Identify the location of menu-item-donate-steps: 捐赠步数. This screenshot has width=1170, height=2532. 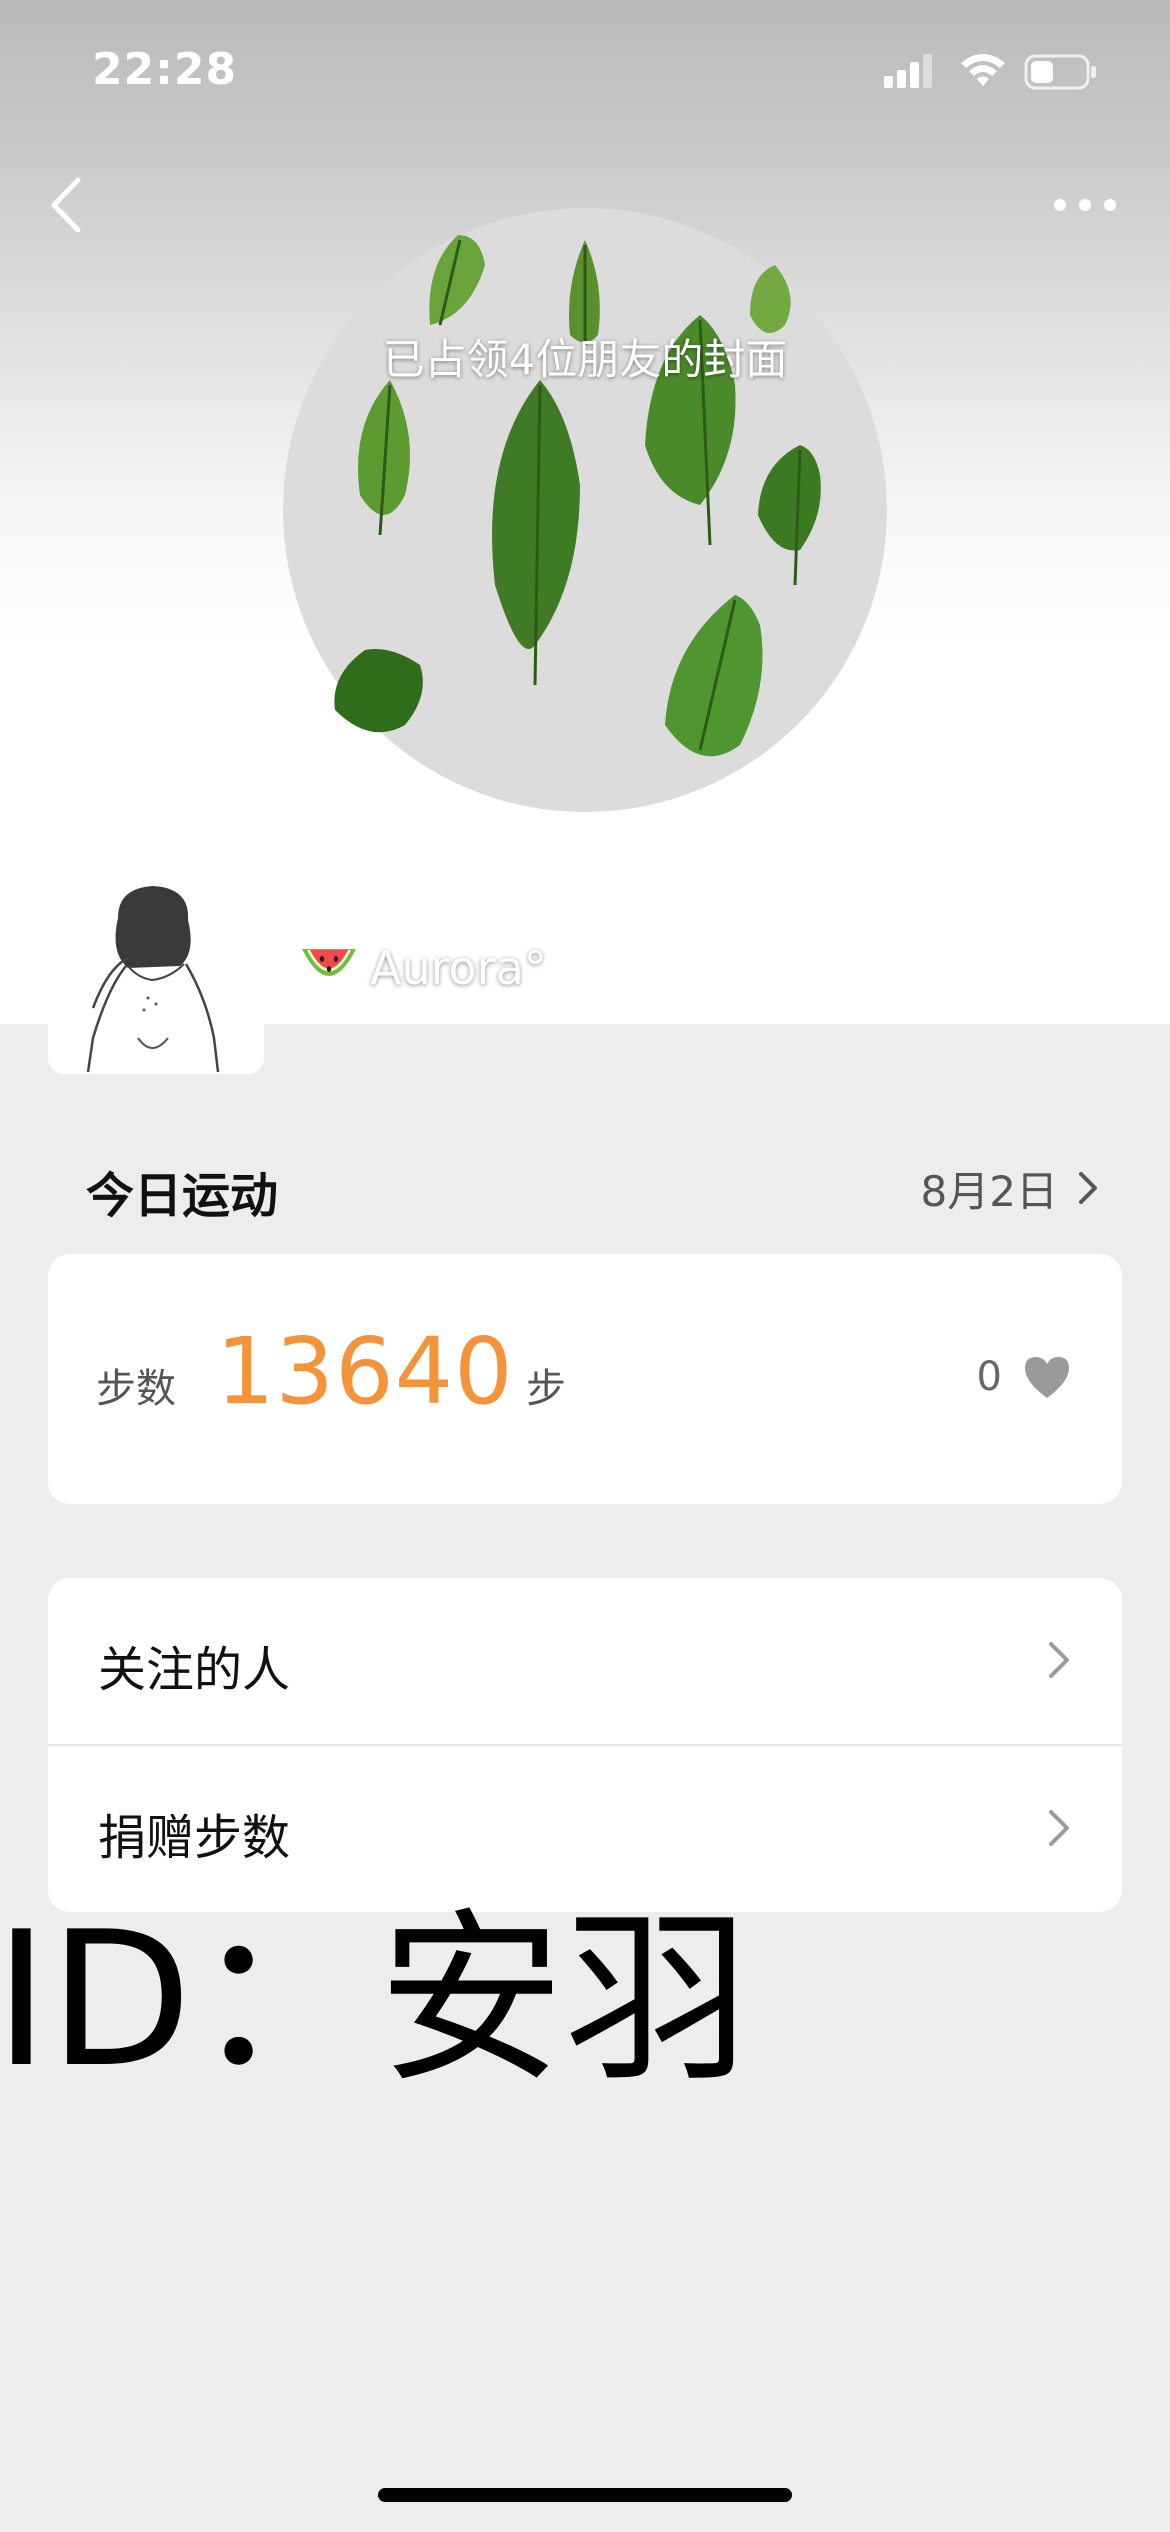
(585, 1829).